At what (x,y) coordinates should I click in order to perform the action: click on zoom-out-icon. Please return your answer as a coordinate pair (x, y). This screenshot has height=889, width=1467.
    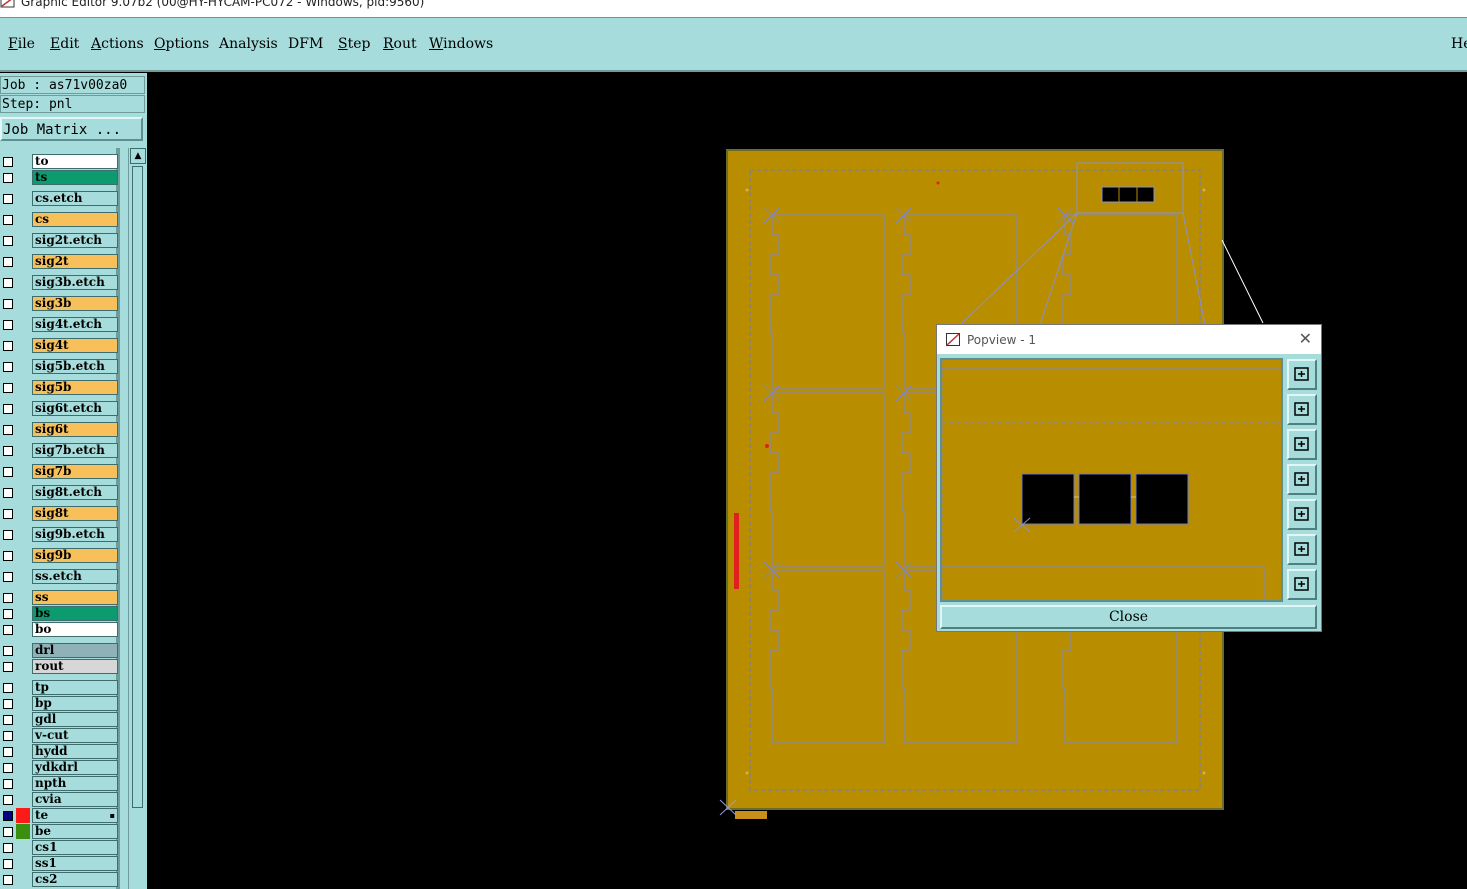
    Looking at the image, I should click on (1302, 549).